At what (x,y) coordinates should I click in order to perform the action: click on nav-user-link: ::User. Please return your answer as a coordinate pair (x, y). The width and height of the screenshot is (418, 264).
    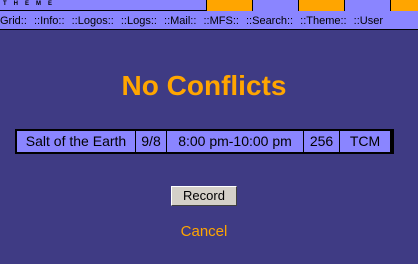
    Looking at the image, I should click on (368, 21).